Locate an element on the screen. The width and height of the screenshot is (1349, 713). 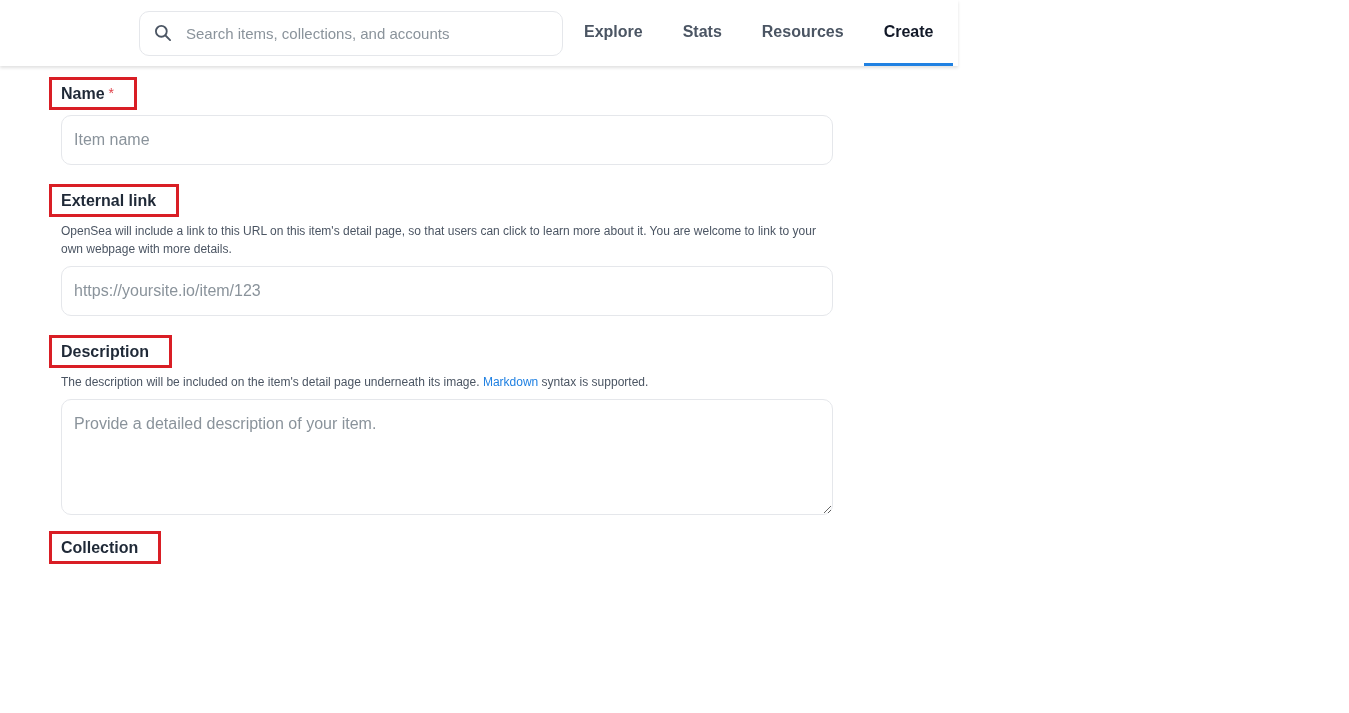
nav-tab: Explore is located at coordinates (613, 33).